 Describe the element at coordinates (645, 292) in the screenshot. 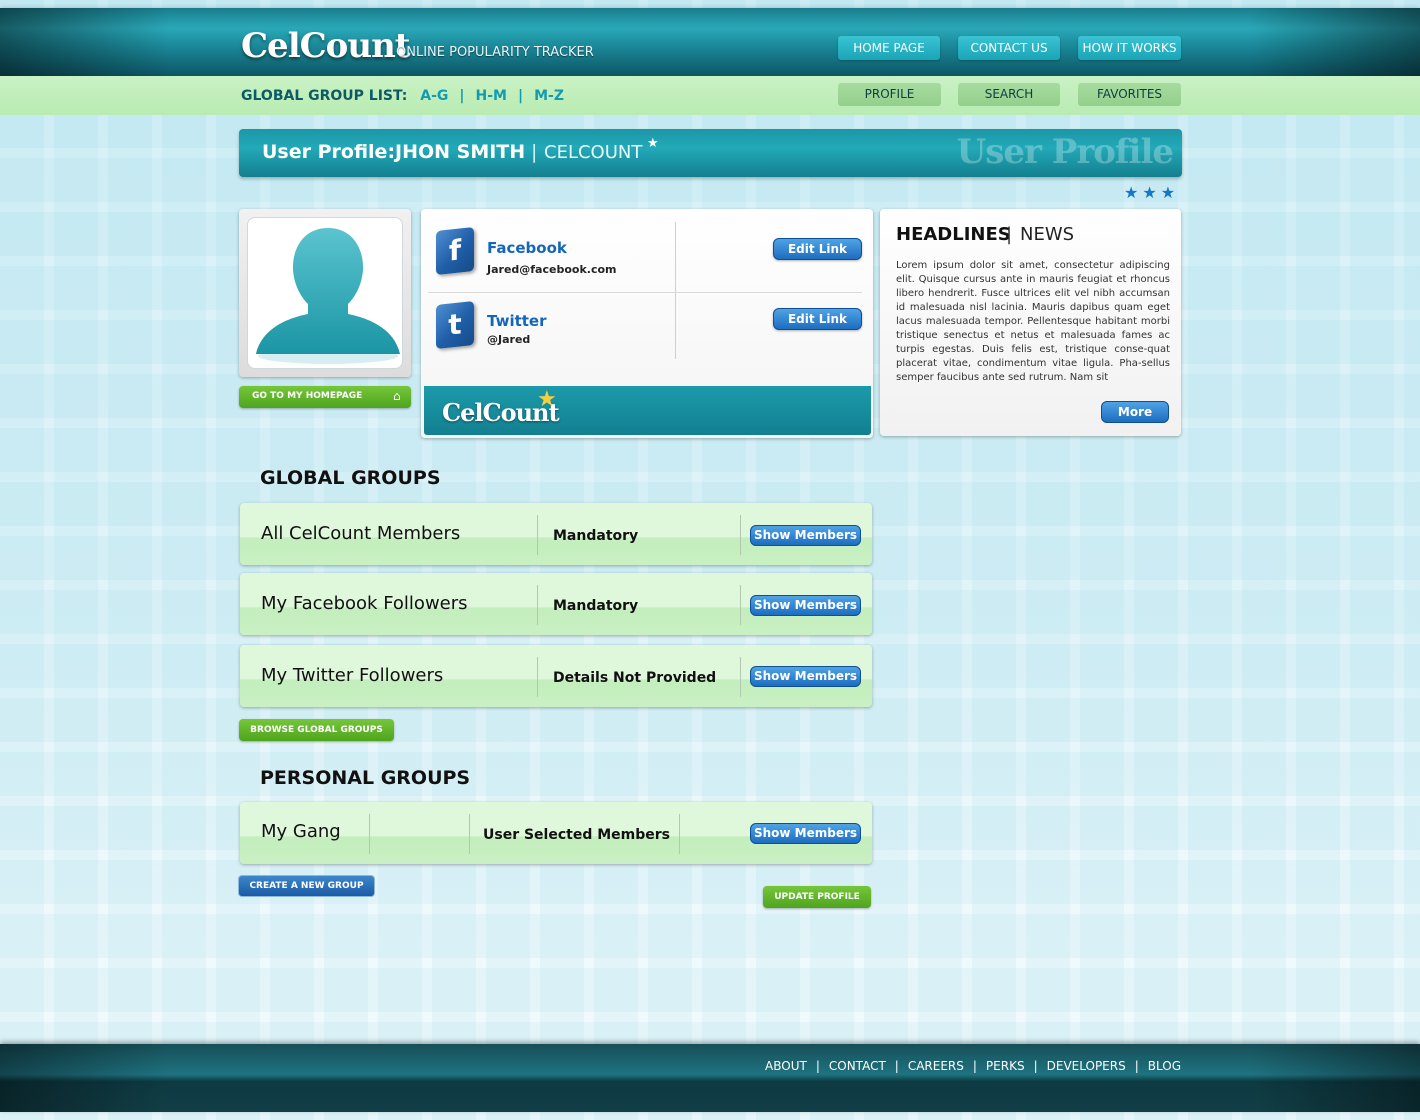

I see `row-divider` at that location.